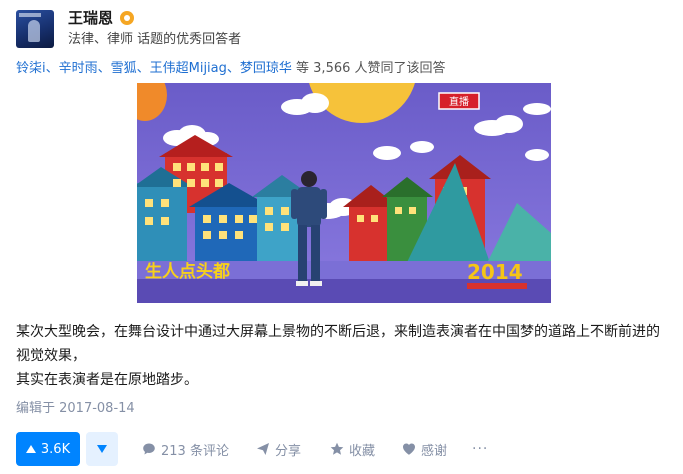 The image size is (683, 474). Describe the element at coordinates (434, 451) in the screenshot. I see `thanks-label: 感谢` at that location.